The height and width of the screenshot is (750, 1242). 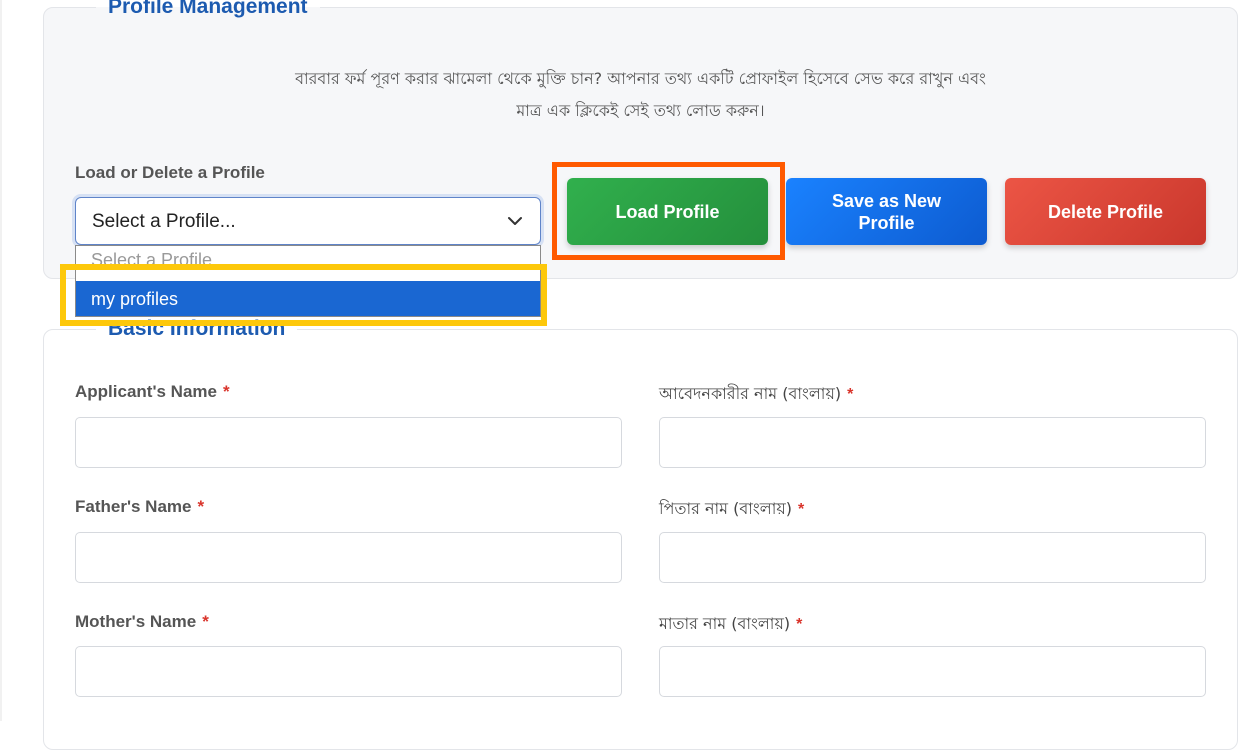 I want to click on applicant-name-label: Applicant's Name *, so click(x=152, y=392).